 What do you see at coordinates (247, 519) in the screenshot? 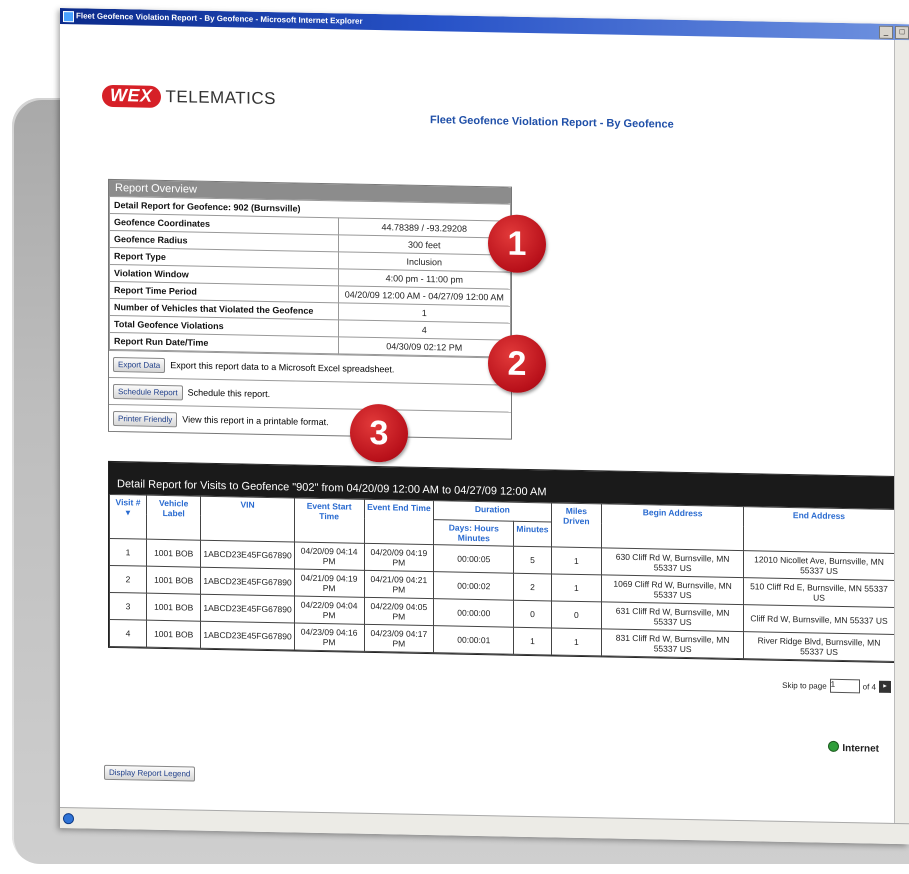
I see `col-vin: VIN` at bounding box center [247, 519].